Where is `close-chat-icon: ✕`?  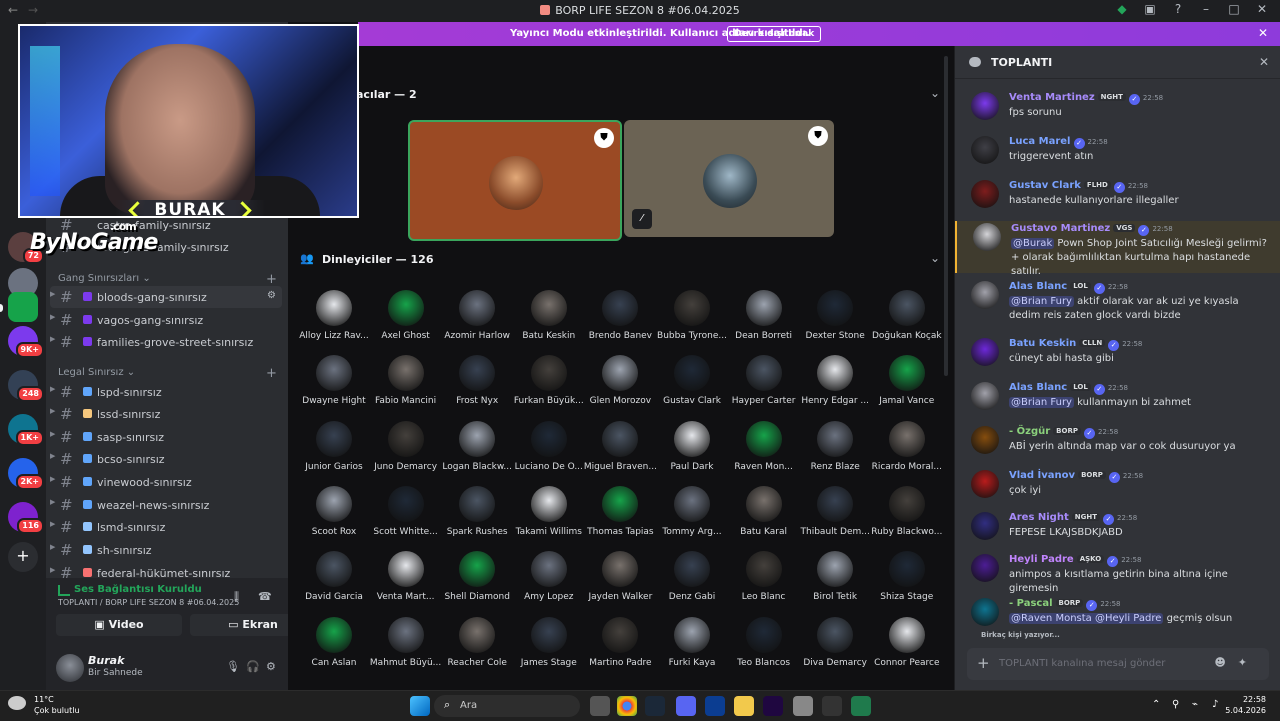 close-chat-icon: ✕ is located at coordinates (1264, 62).